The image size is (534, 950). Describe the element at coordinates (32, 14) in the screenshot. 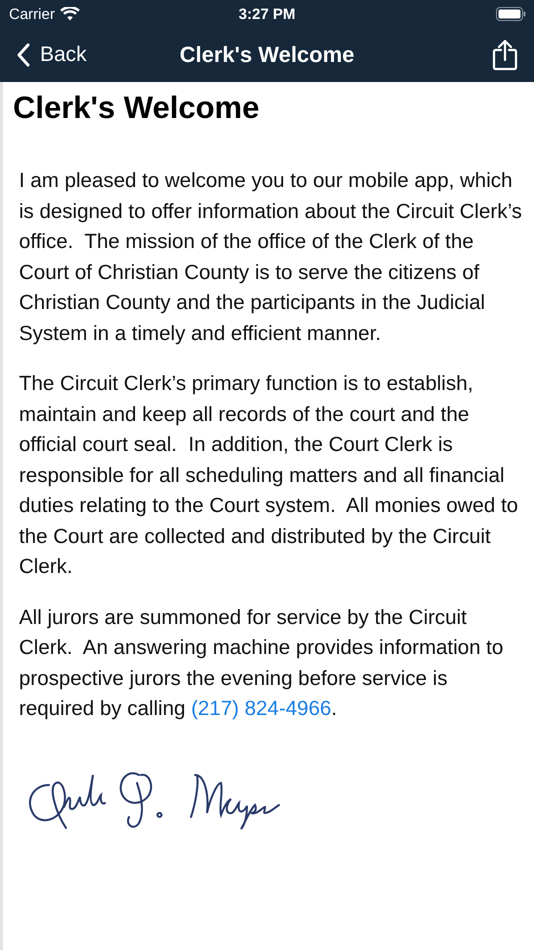

I see `carrier-label: Carrier` at that location.